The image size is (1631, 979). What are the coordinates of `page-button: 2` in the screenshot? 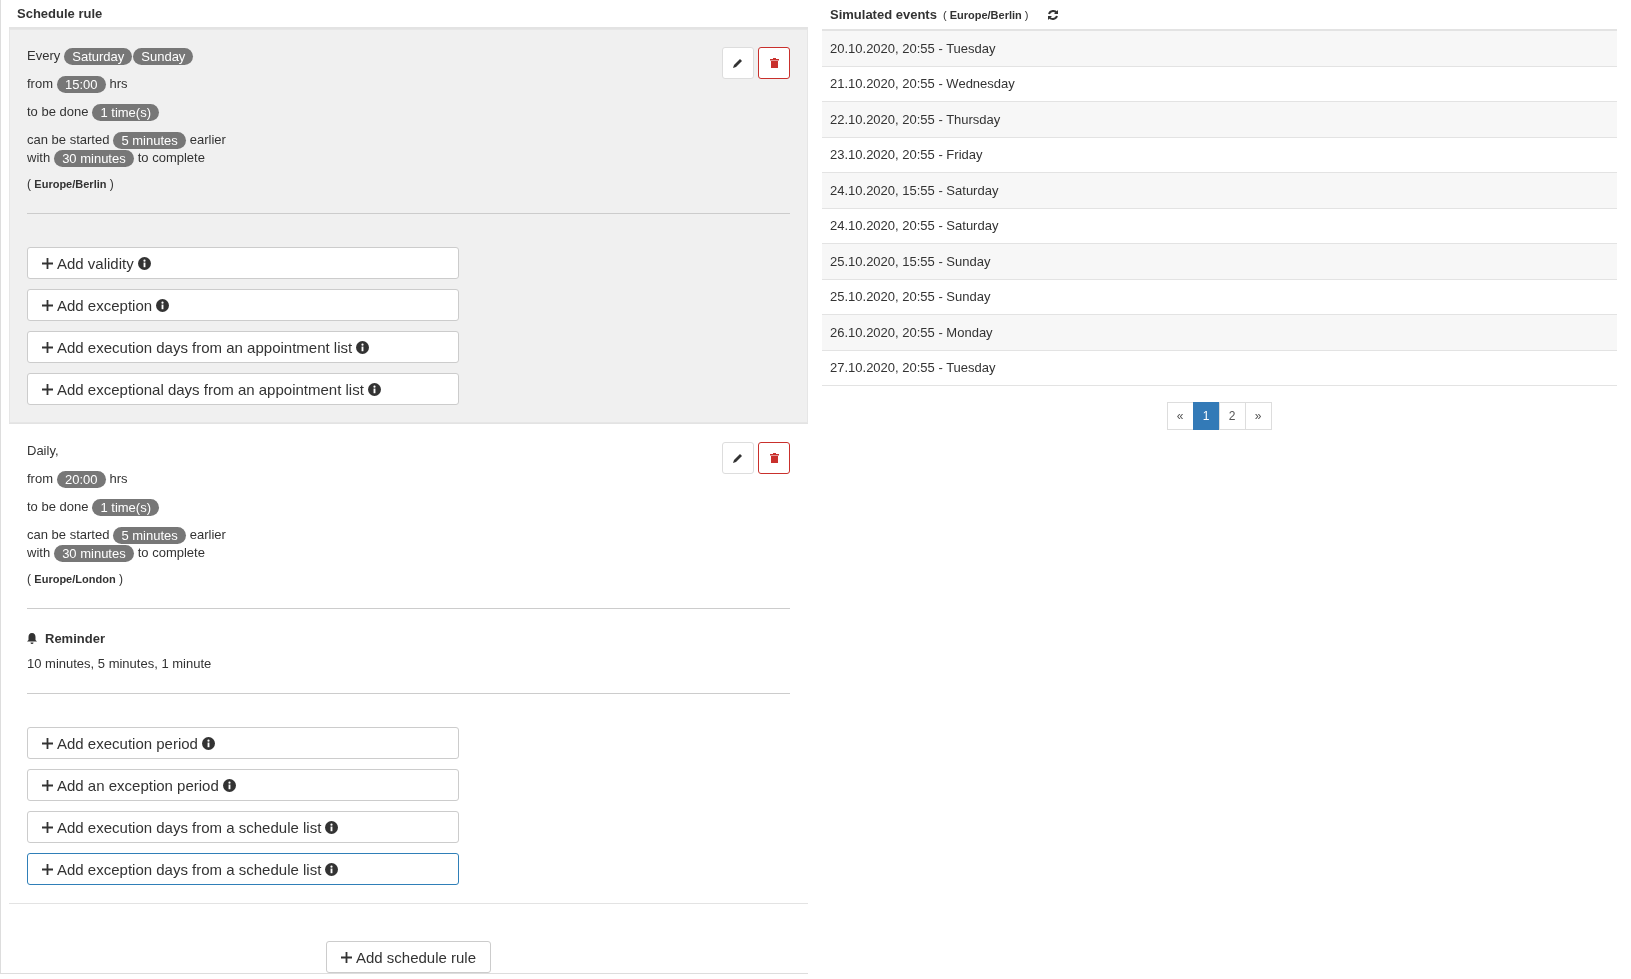 It's located at (1232, 416).